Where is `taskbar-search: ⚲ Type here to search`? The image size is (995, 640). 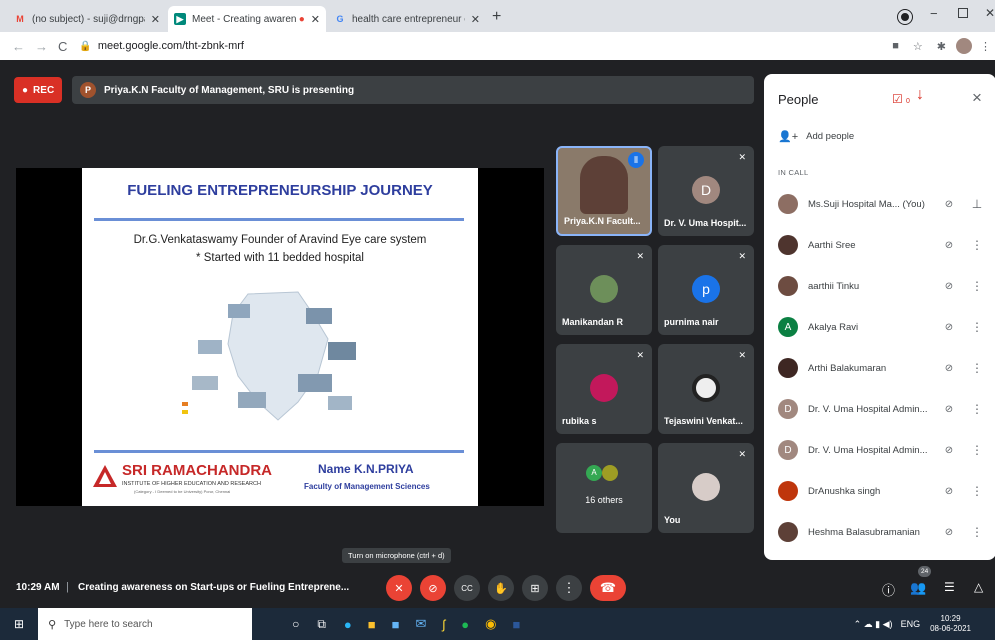
taskbar-search: ⚲ Type here to search is located at coordinates (145, 624).